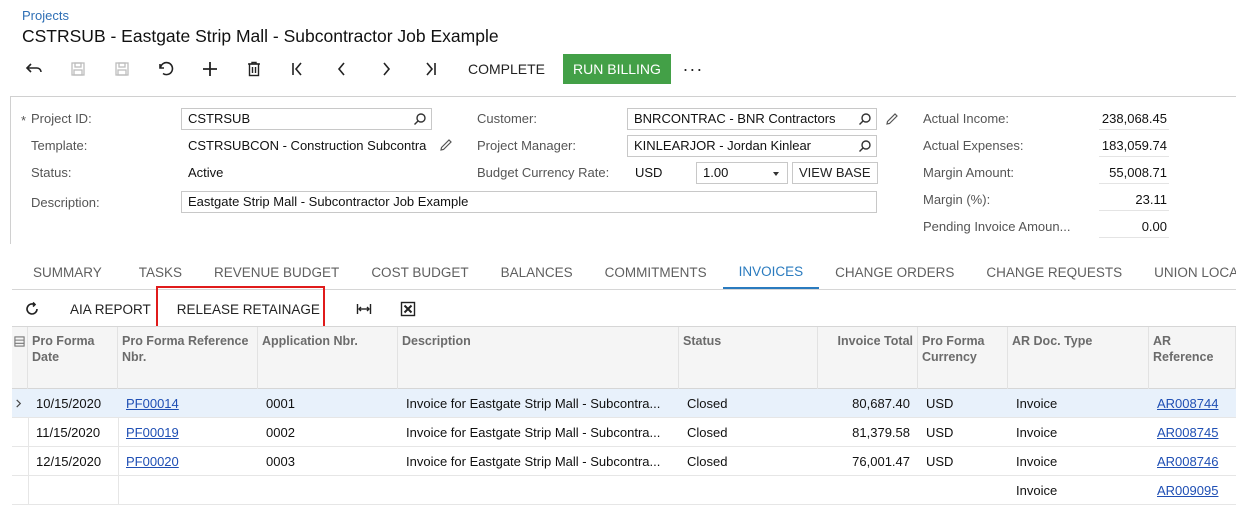 This screenshot has width=1236, height=532. Describe the element at coordinates (328, 461) in the screenshot. I see `application-nbr: 0003` at that location.